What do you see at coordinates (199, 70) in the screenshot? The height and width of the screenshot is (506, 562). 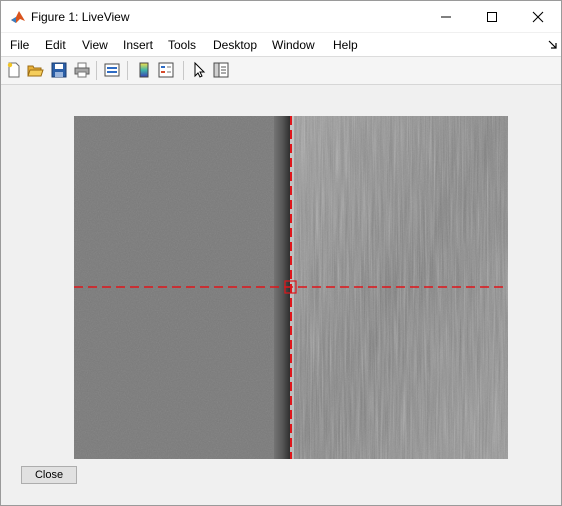 I see `pointer-icon` at bounding box center [199, 70].